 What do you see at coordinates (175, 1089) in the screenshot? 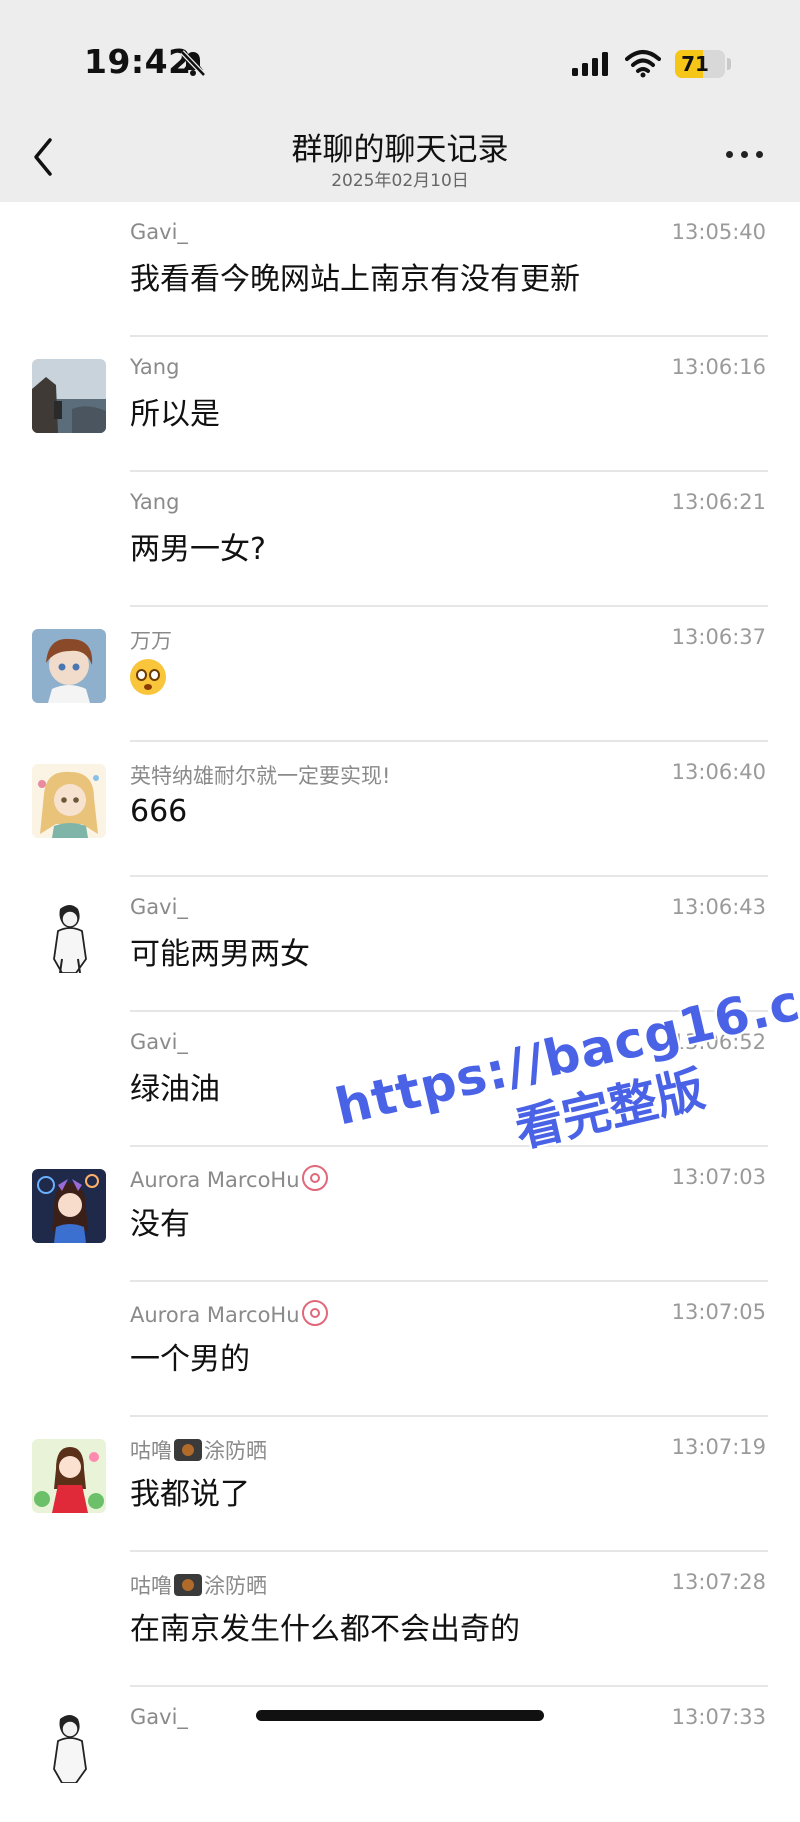
I see `message-text: 绿油油` at bounding box center [175, 1089].